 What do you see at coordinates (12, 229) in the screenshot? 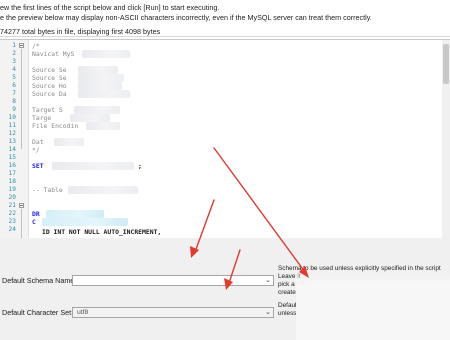
I see `line-number: 24` at bounding box center [12, 229].